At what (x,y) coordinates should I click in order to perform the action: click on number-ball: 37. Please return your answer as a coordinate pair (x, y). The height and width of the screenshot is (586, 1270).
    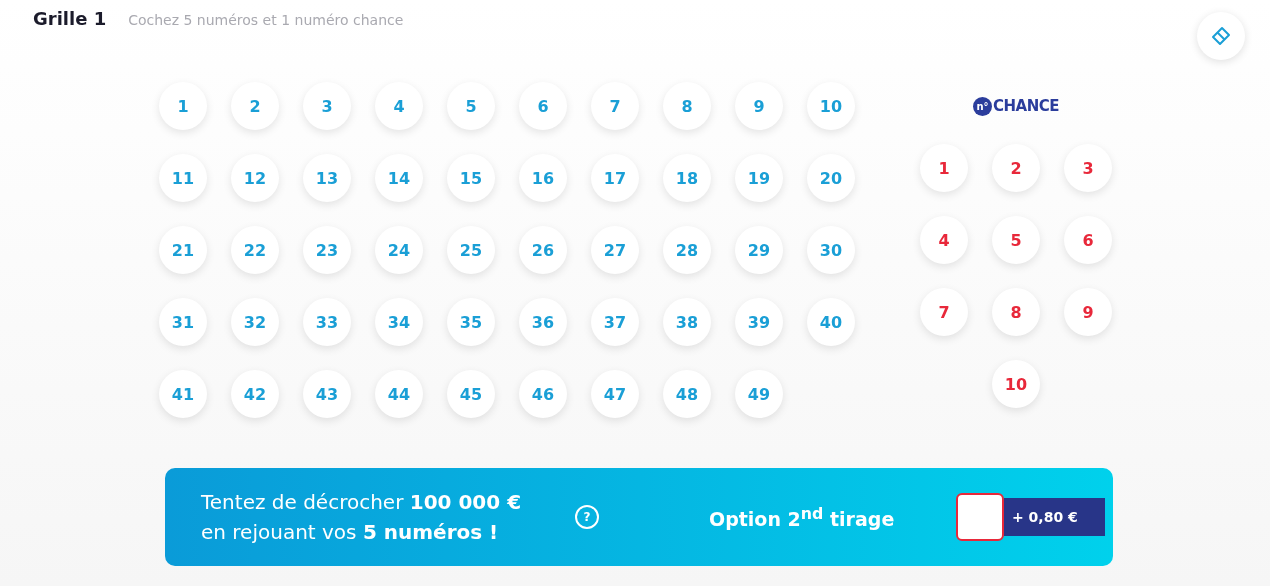
    Looking at the image, I should click on (615, 322).